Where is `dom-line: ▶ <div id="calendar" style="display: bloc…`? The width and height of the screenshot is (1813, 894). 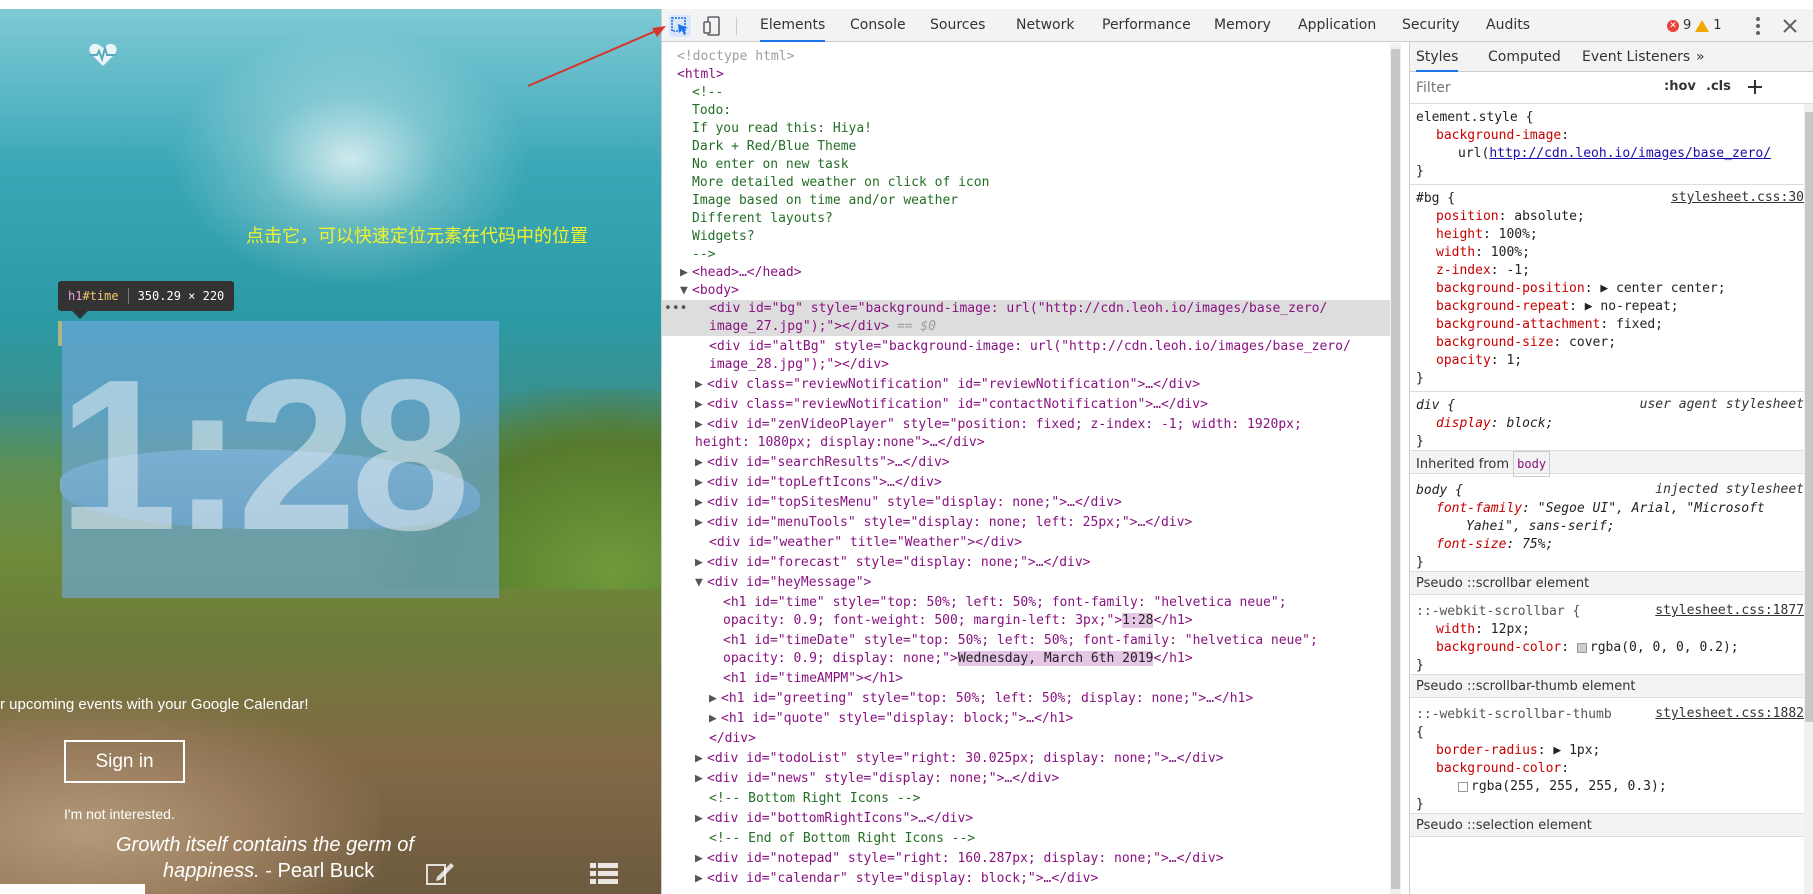 dom-line: ▶ <div id="calendar" style="display: bloc… is located at coordinates (896, 879).